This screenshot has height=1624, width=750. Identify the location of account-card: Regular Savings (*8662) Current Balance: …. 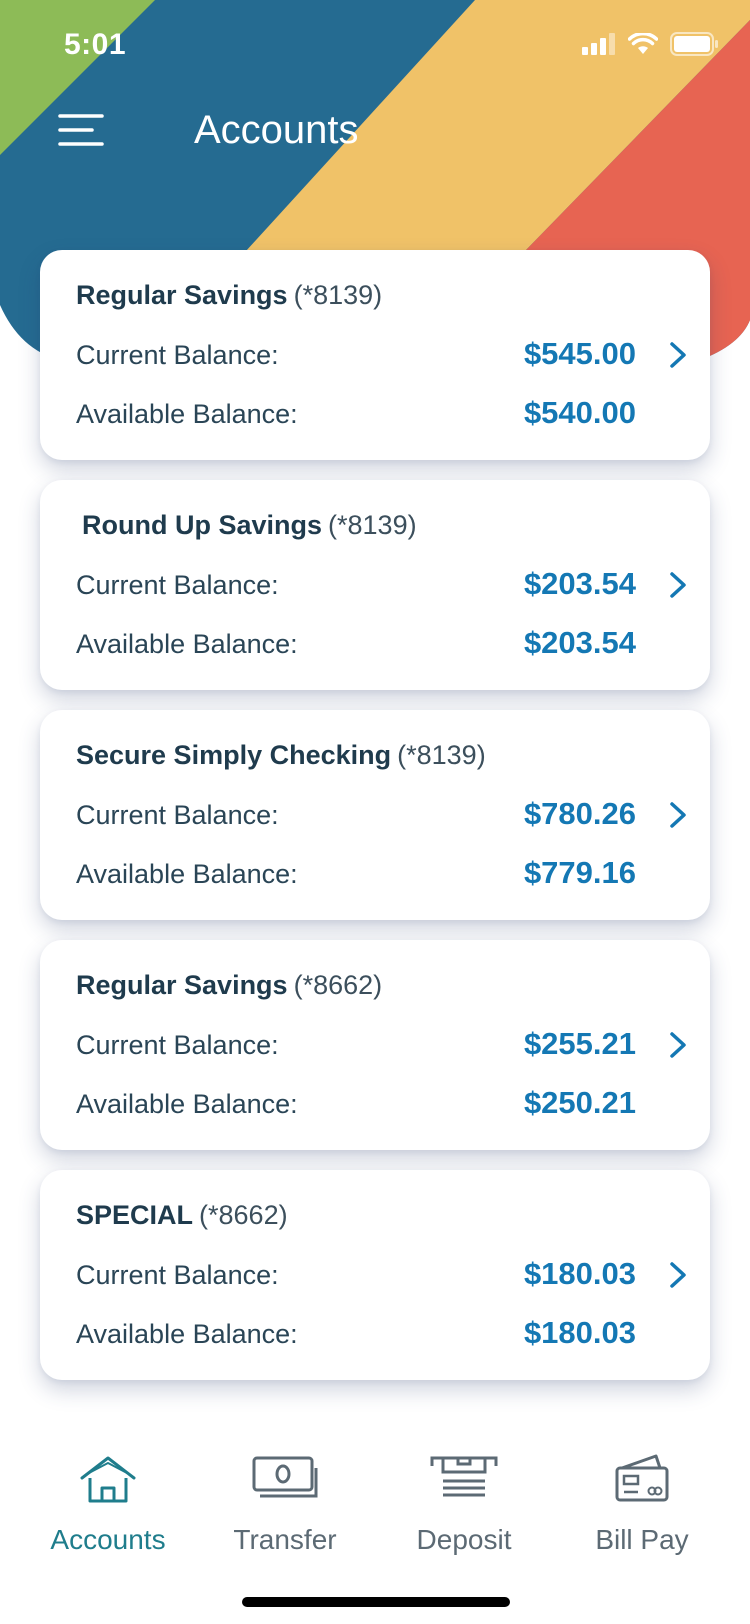
(375, 1045).